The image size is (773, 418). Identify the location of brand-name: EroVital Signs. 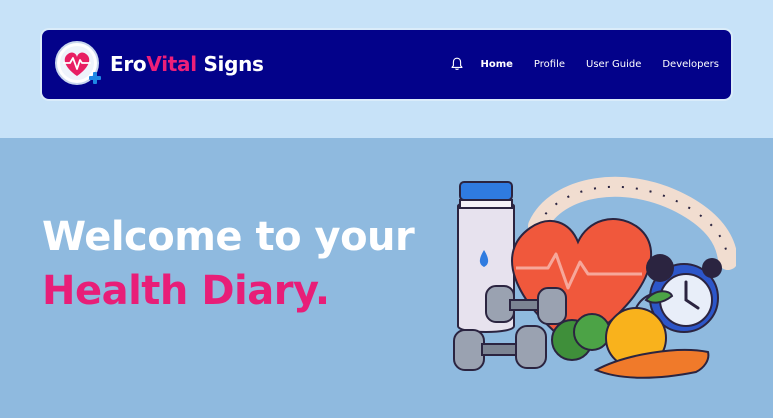
(187, 64).